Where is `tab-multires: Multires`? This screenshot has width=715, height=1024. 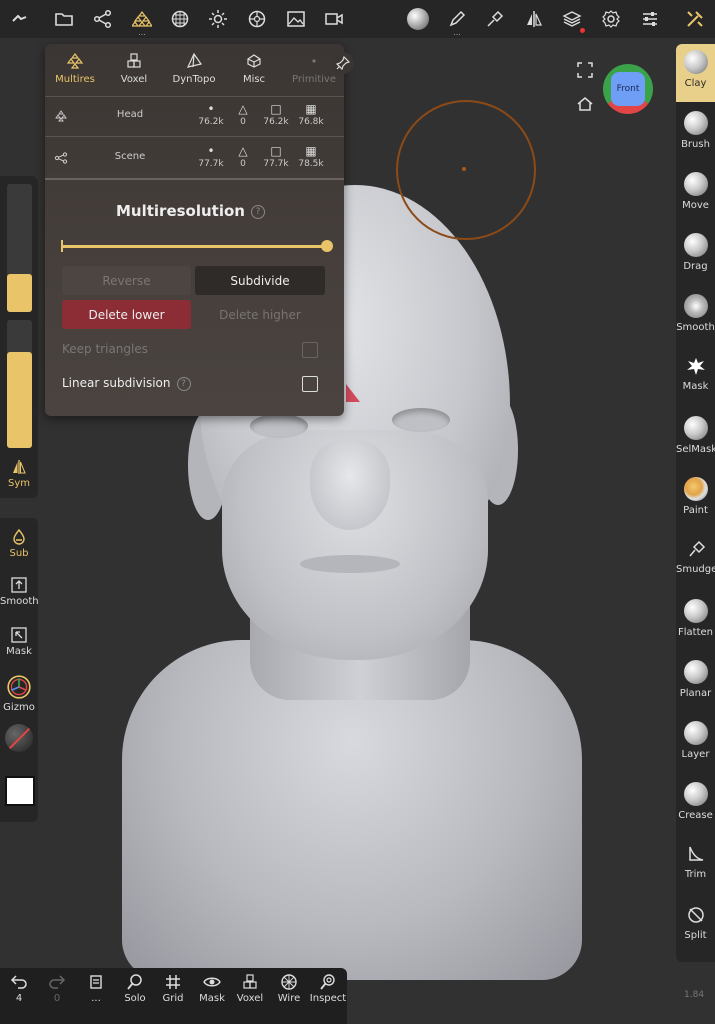
tab-multires: Multires is located at coordinates (75, 74).